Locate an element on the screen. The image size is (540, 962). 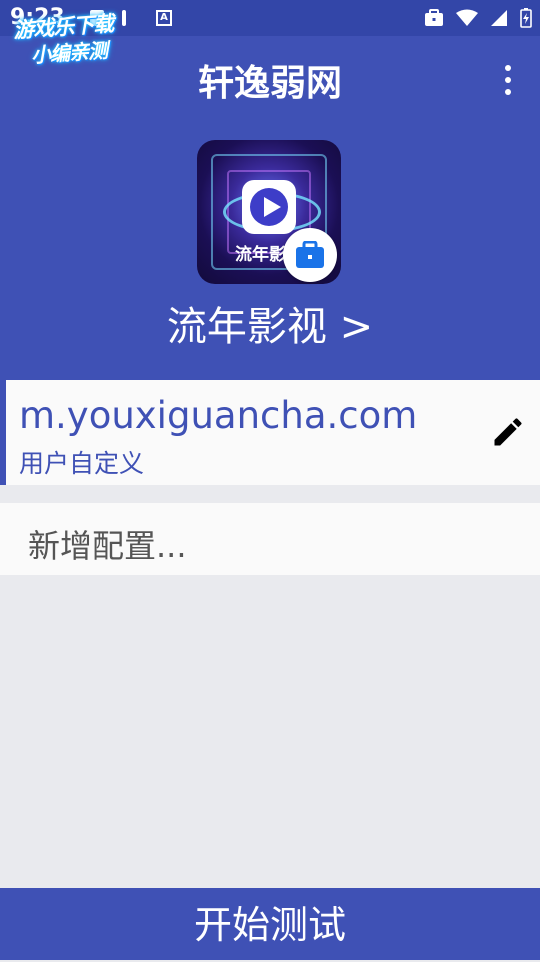
config-domain: m.youxiguancha.com is located at coordinates (218, 415).